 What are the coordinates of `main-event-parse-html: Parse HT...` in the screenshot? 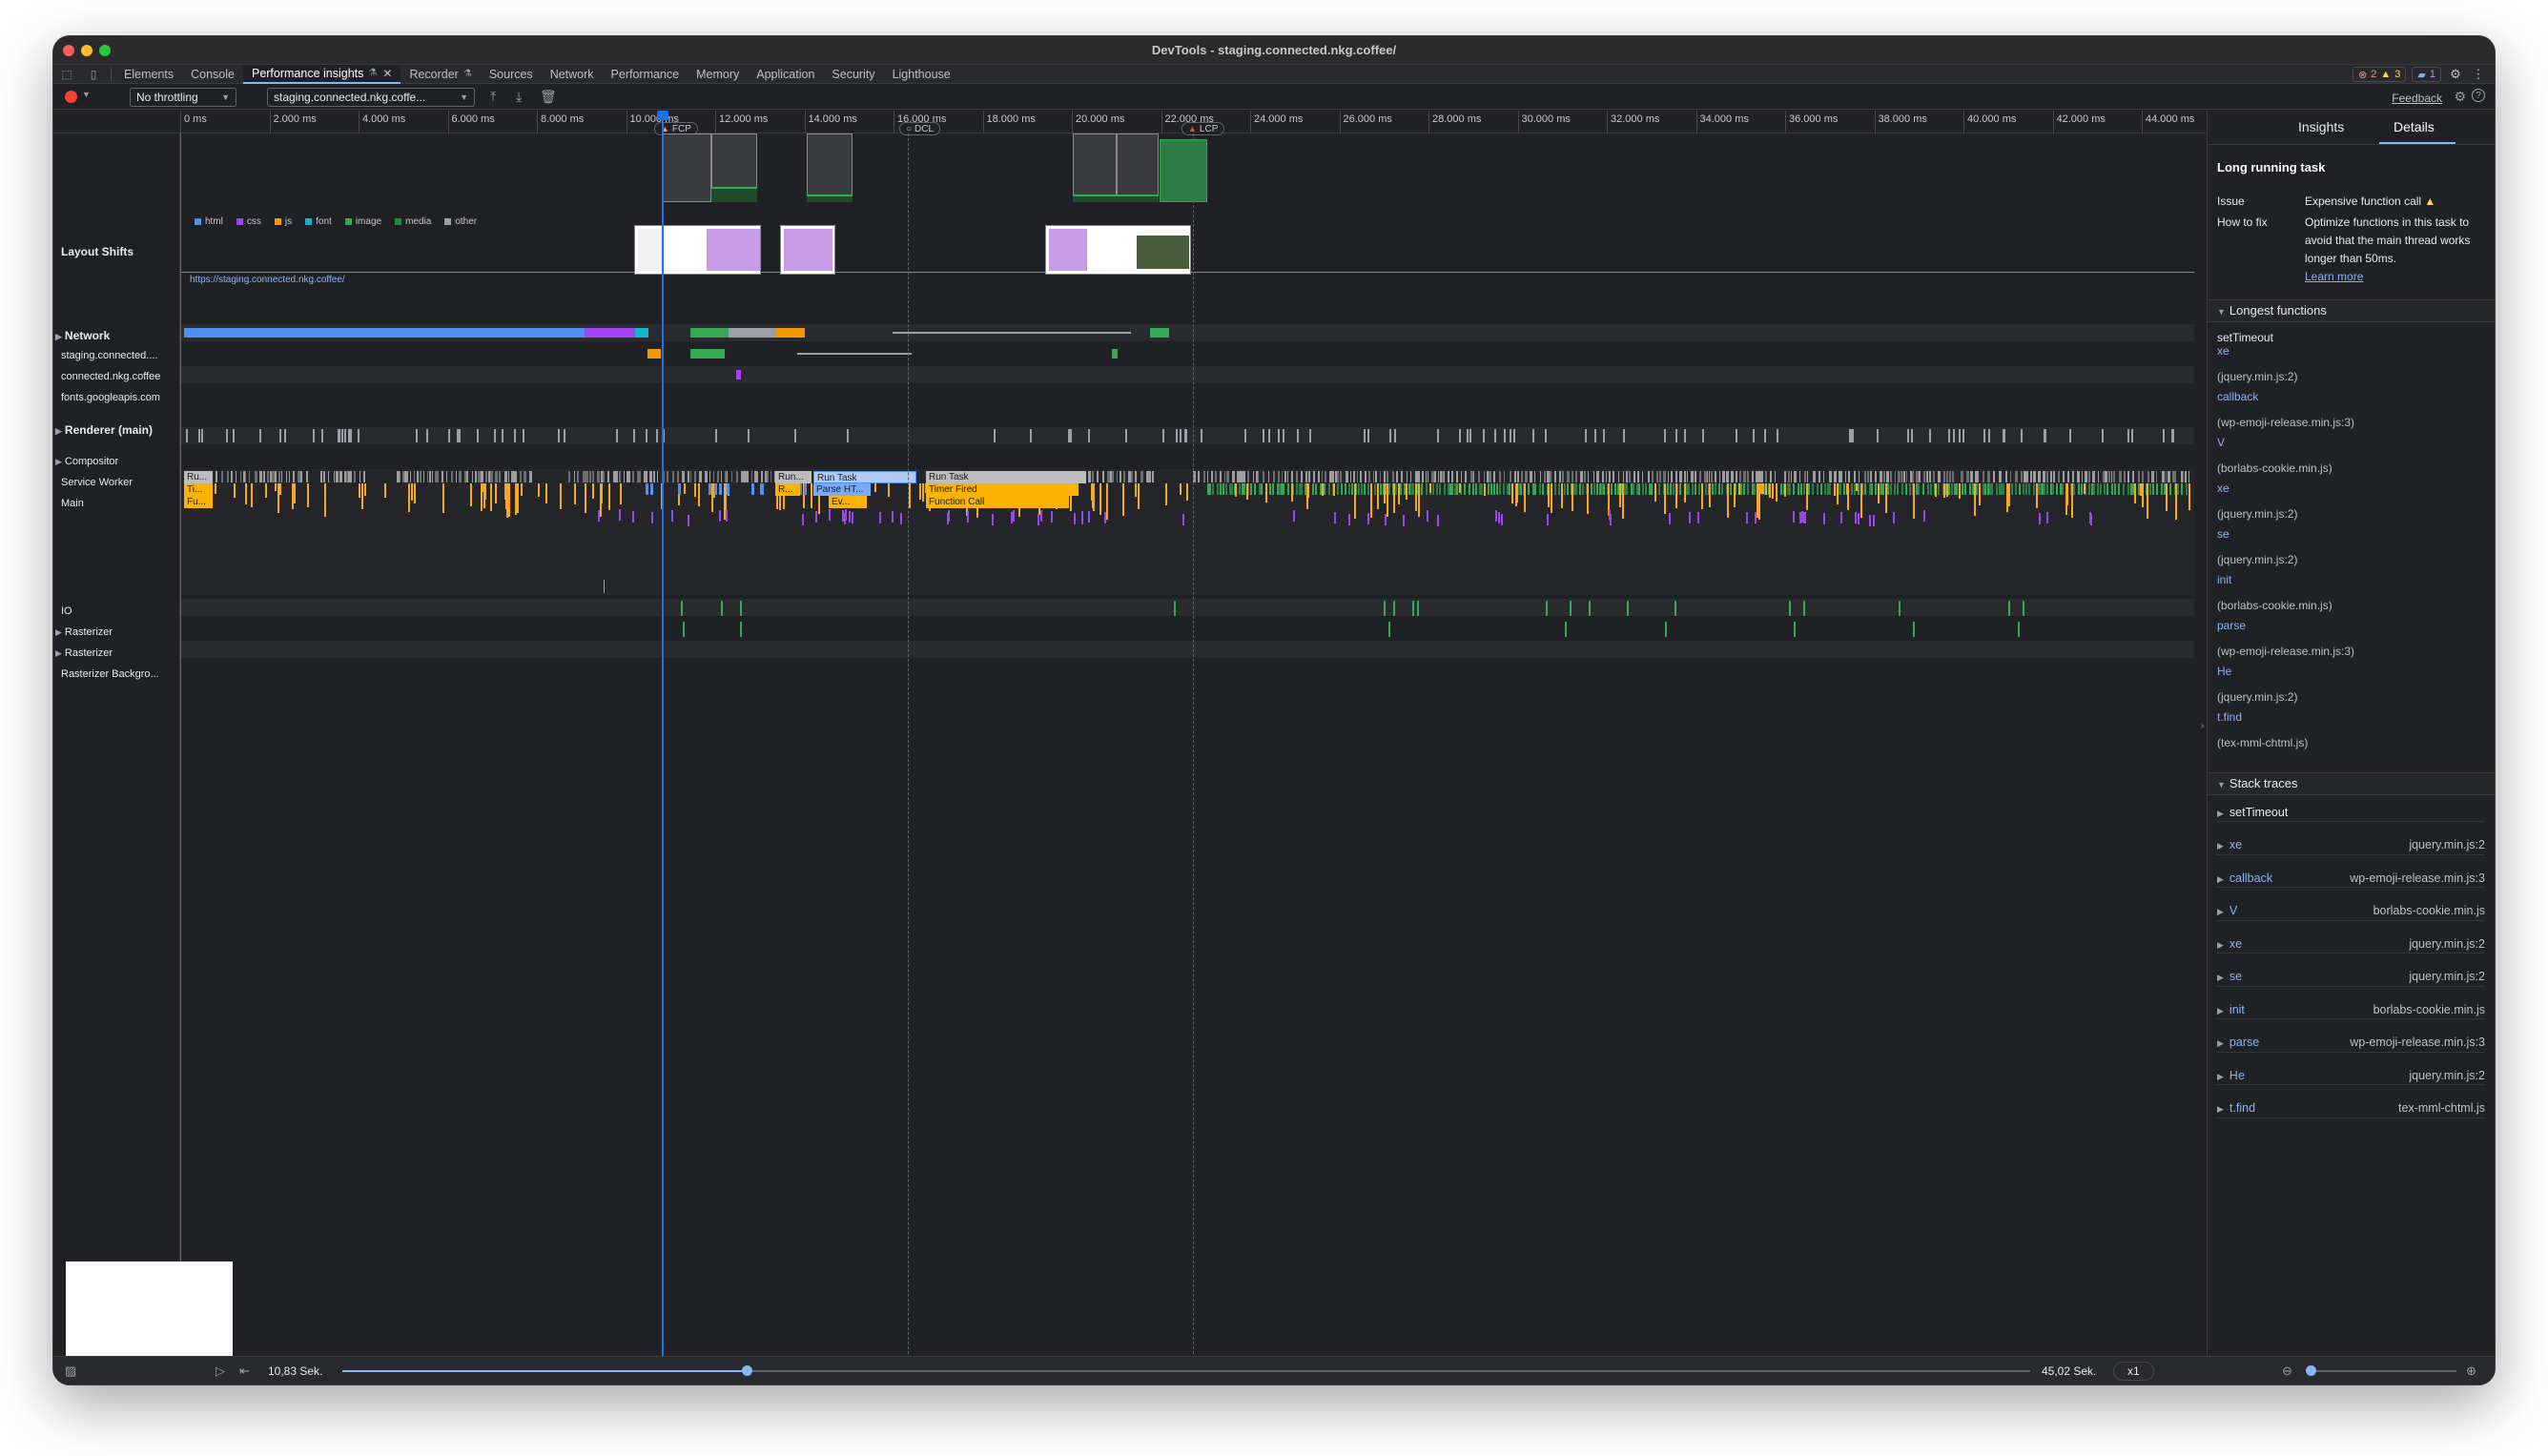 It's located at (842, 490).